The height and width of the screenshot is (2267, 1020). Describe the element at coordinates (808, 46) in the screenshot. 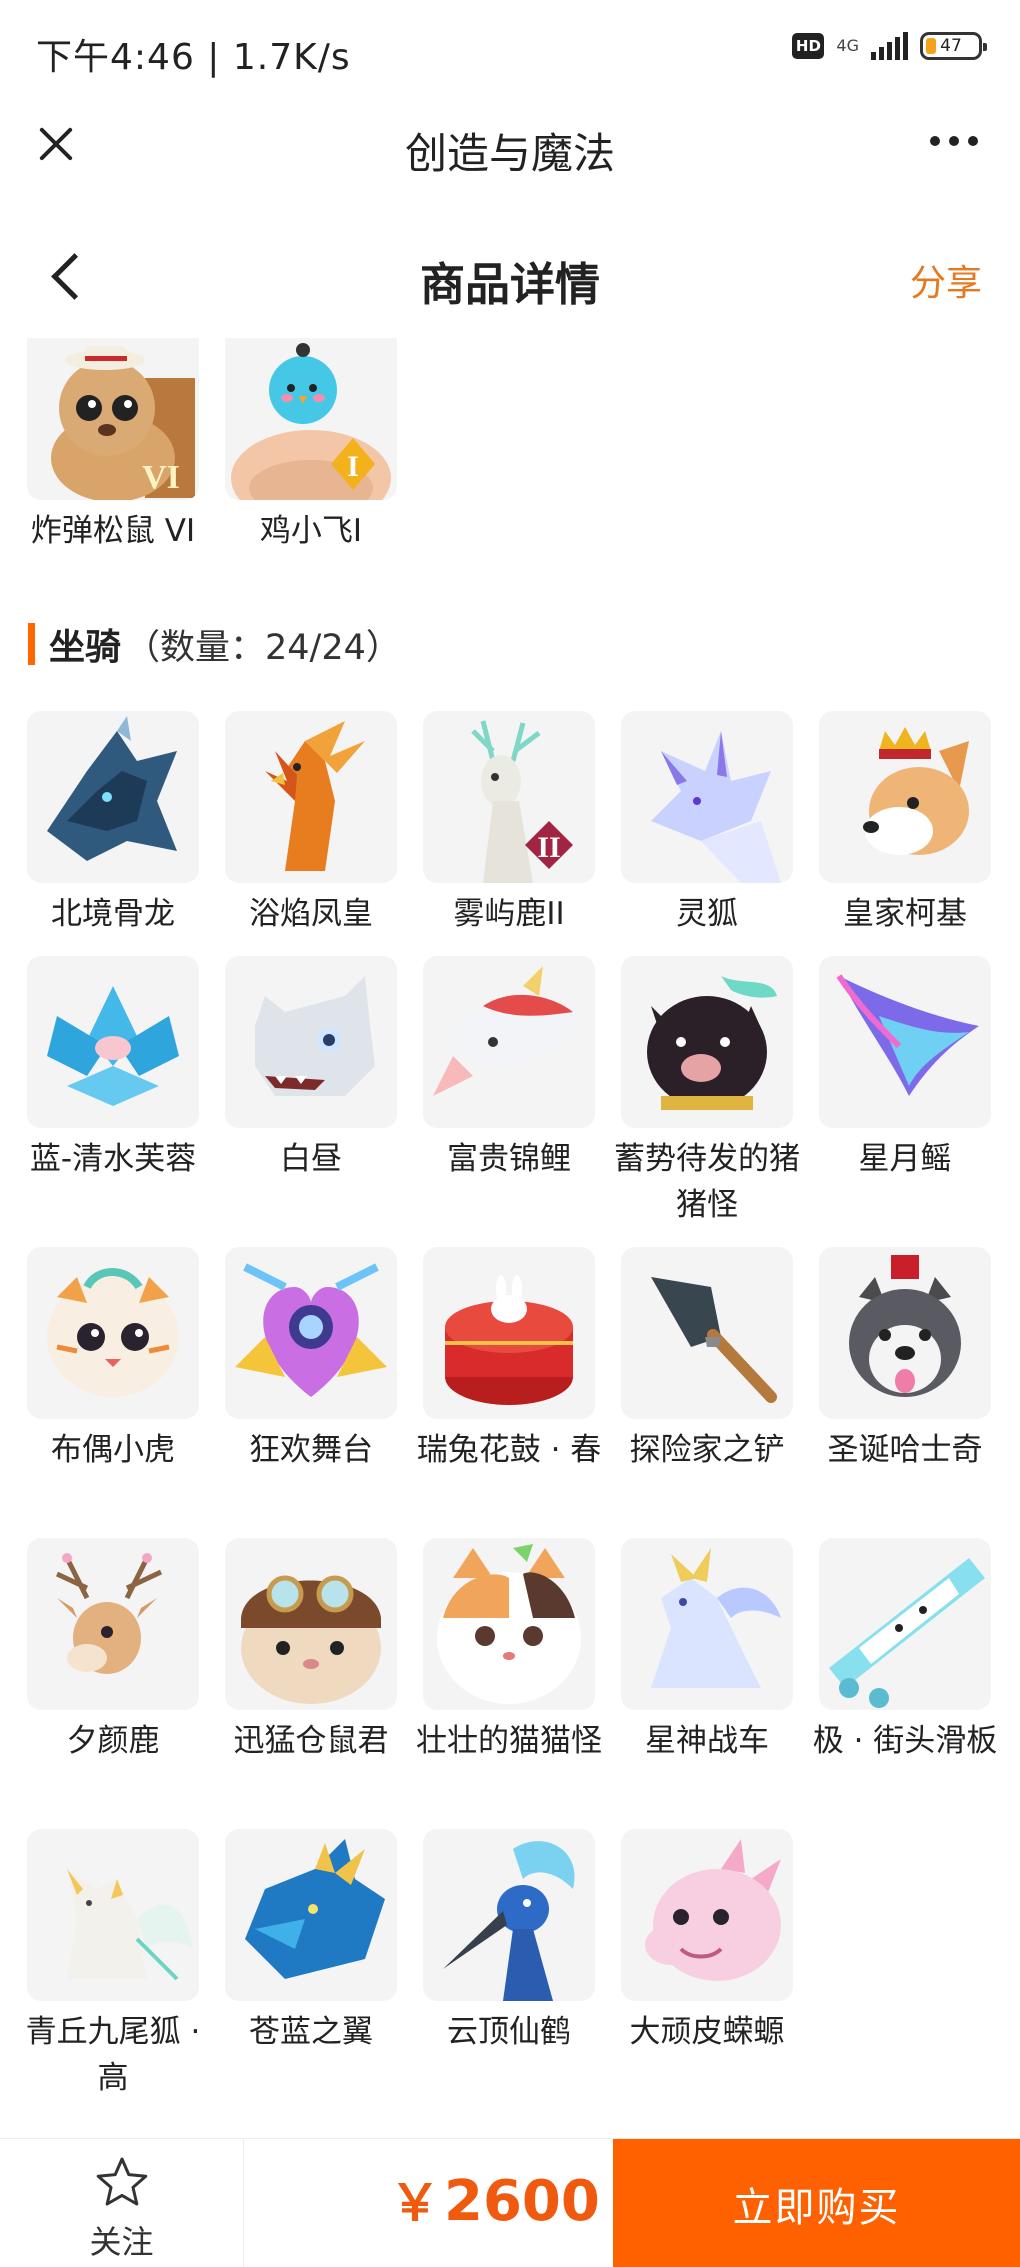

I see `hd-icon: HD` at that location.